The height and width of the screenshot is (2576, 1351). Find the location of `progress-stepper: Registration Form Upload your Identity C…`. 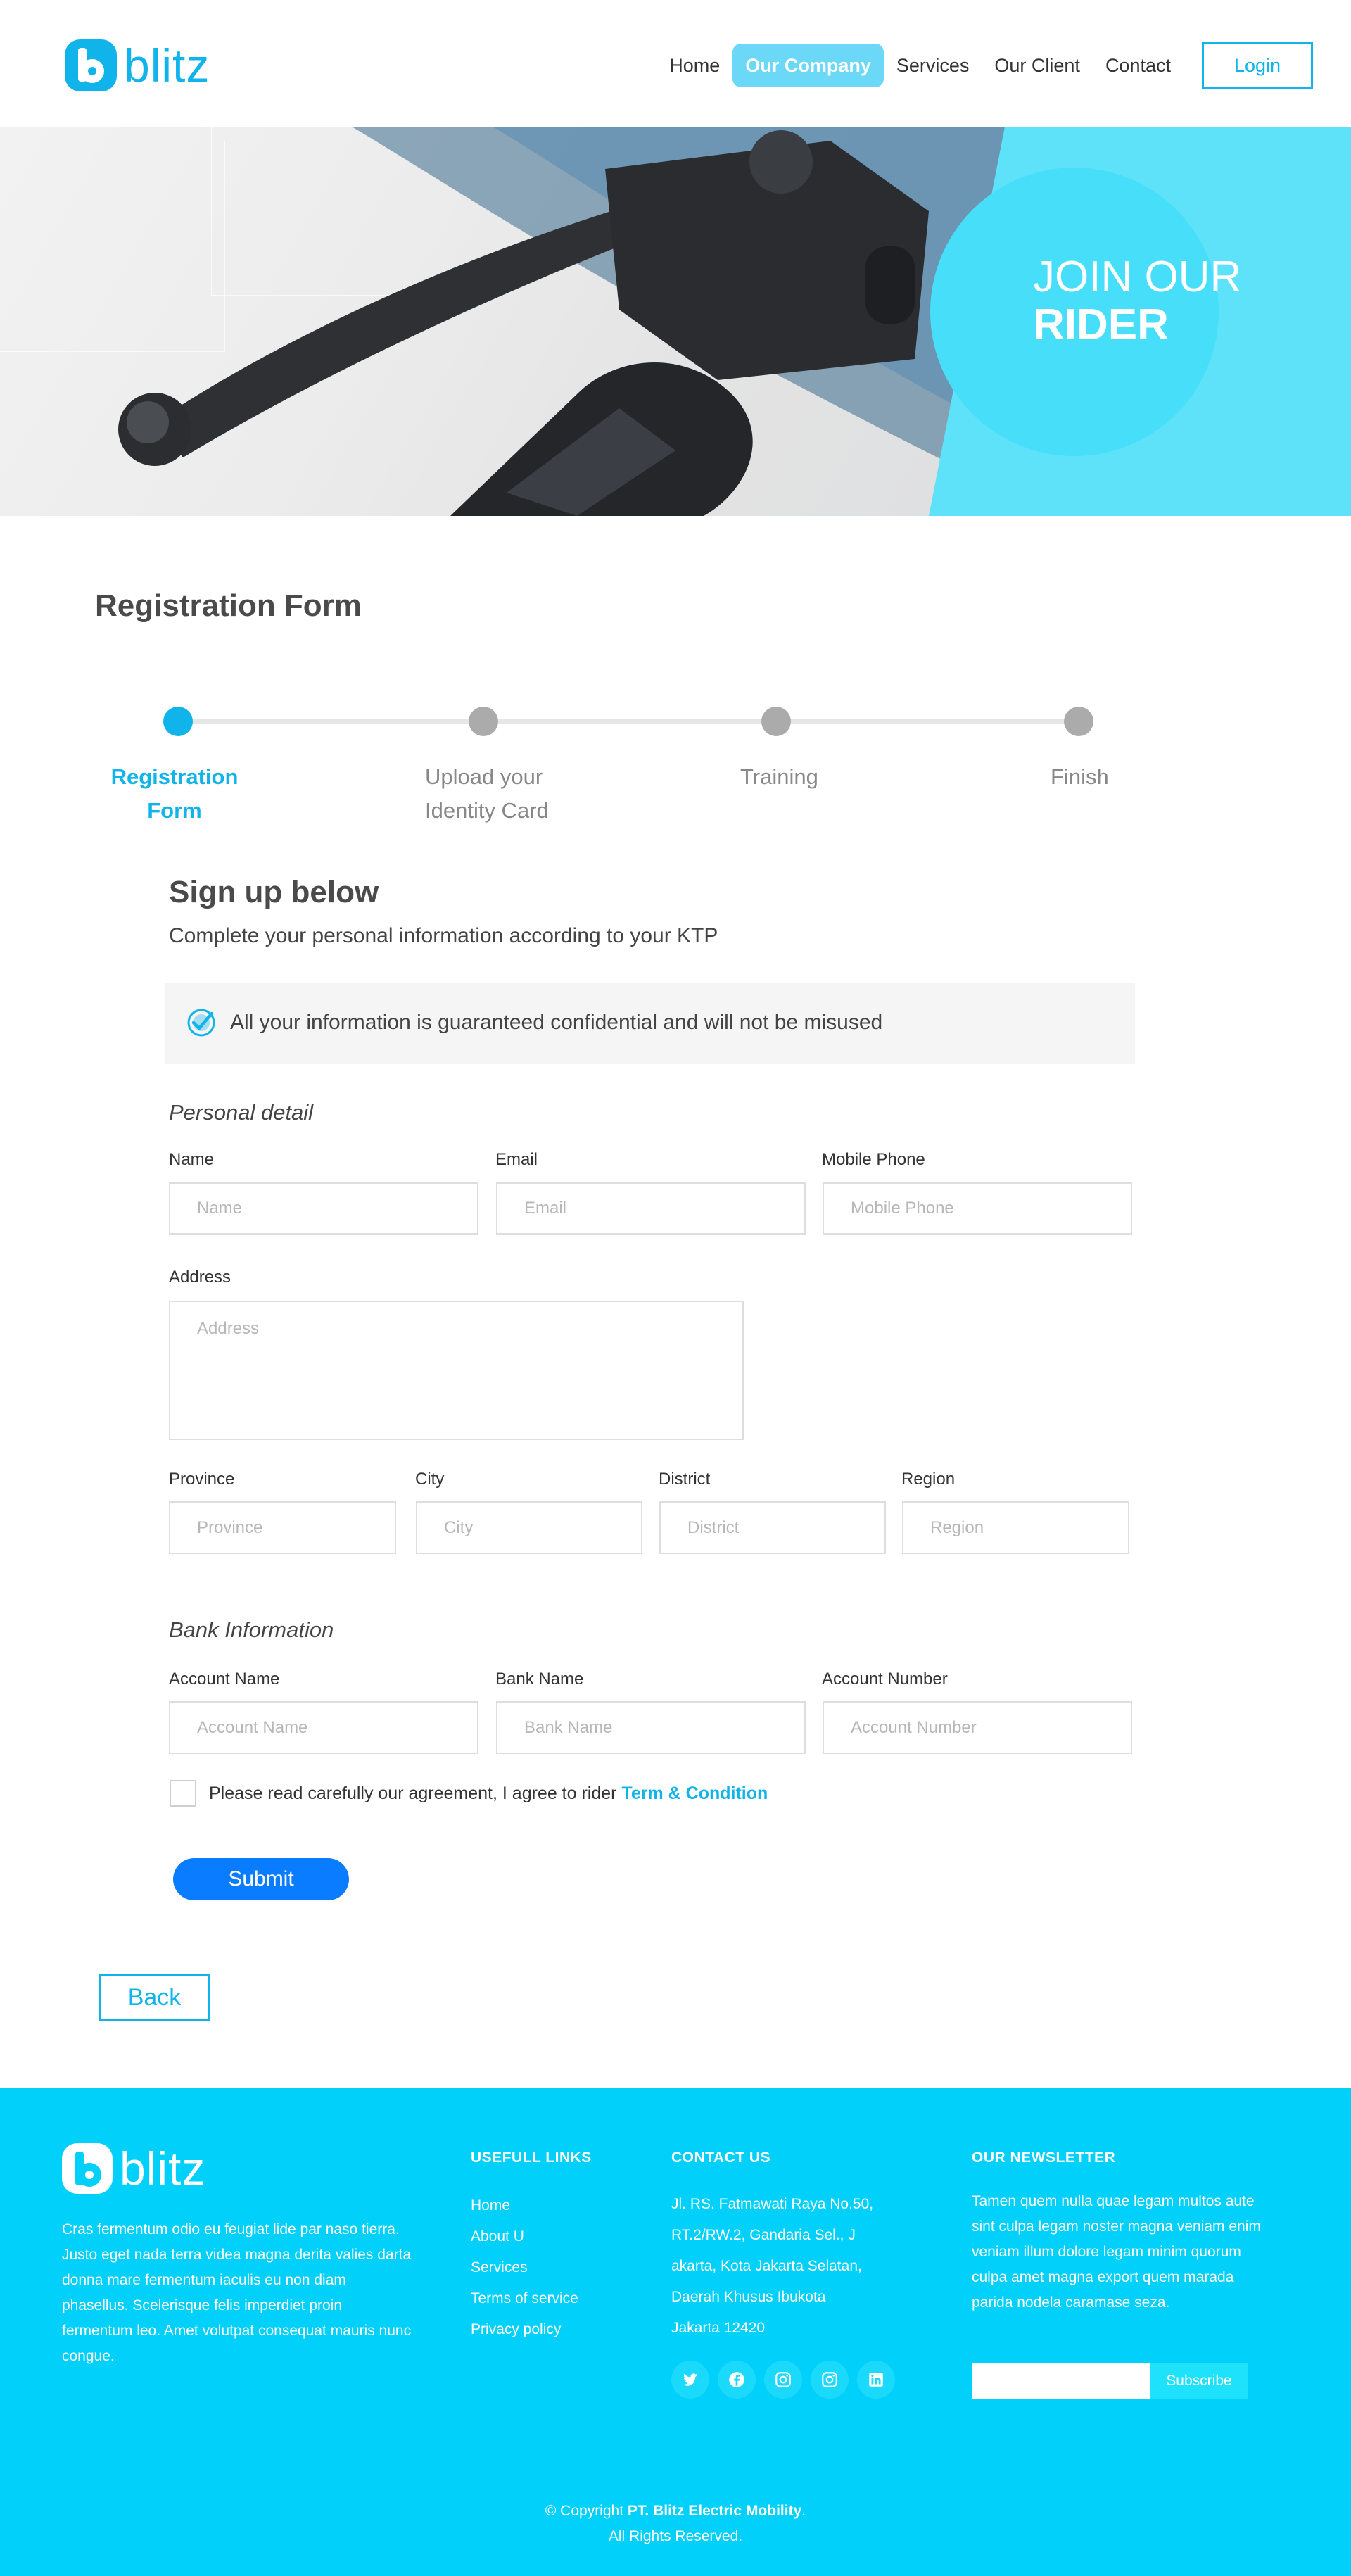

progress-stepper: Registration Form Upload your Identity C… is located at coordinates (675, 767).